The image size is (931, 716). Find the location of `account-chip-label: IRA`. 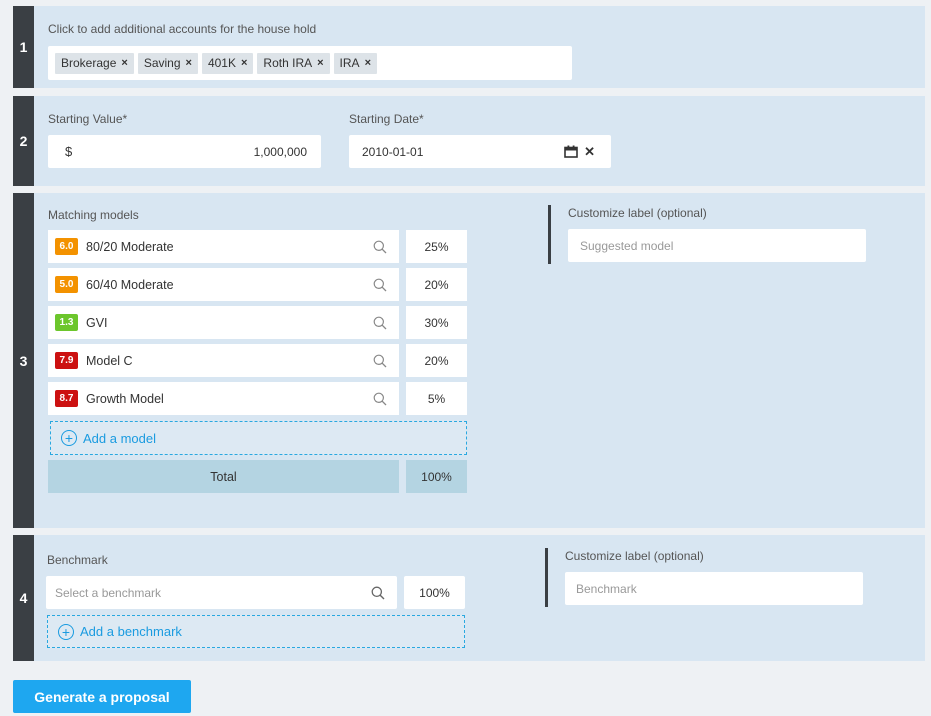

account-chip-label: IRA is located at coordinates (349, 63).